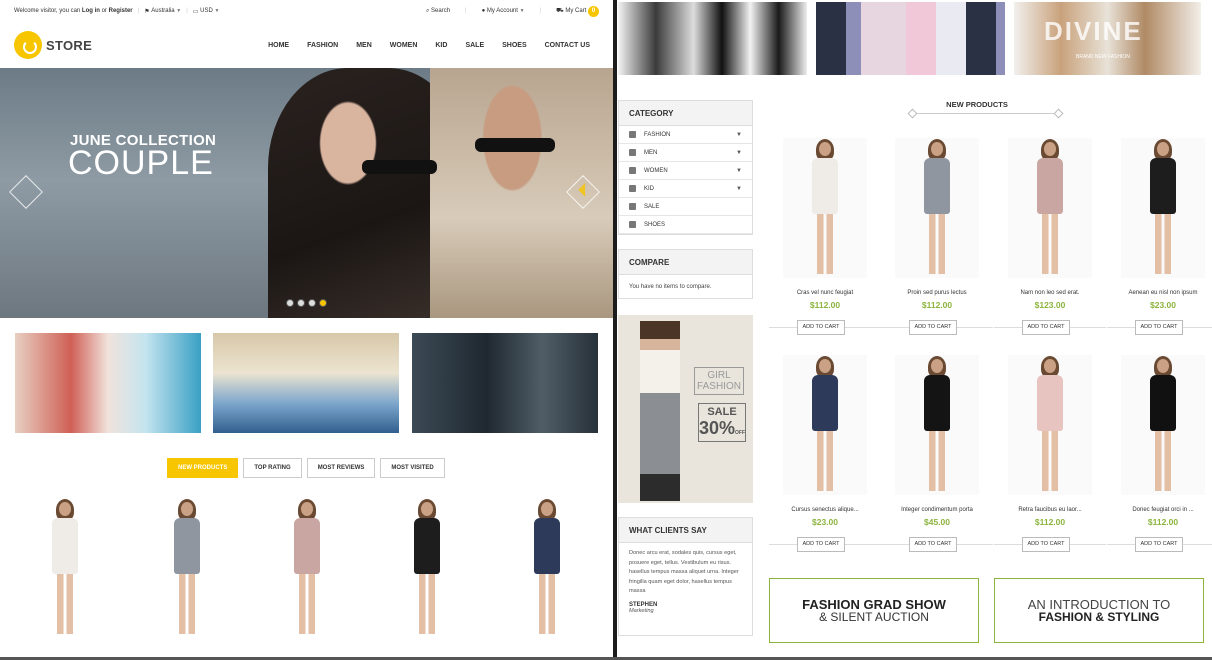  I want to click on banner-subtext: BRAND NEW FASHION, so click(1103, 57).